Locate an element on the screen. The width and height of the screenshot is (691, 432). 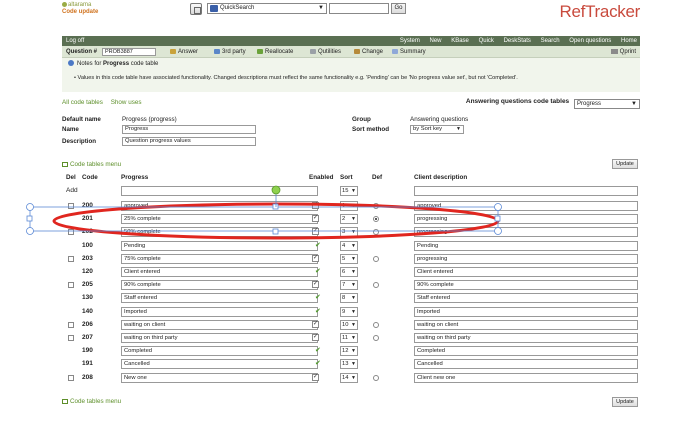
sort-select: 9 ▼ is located at coordinates (349, 311).